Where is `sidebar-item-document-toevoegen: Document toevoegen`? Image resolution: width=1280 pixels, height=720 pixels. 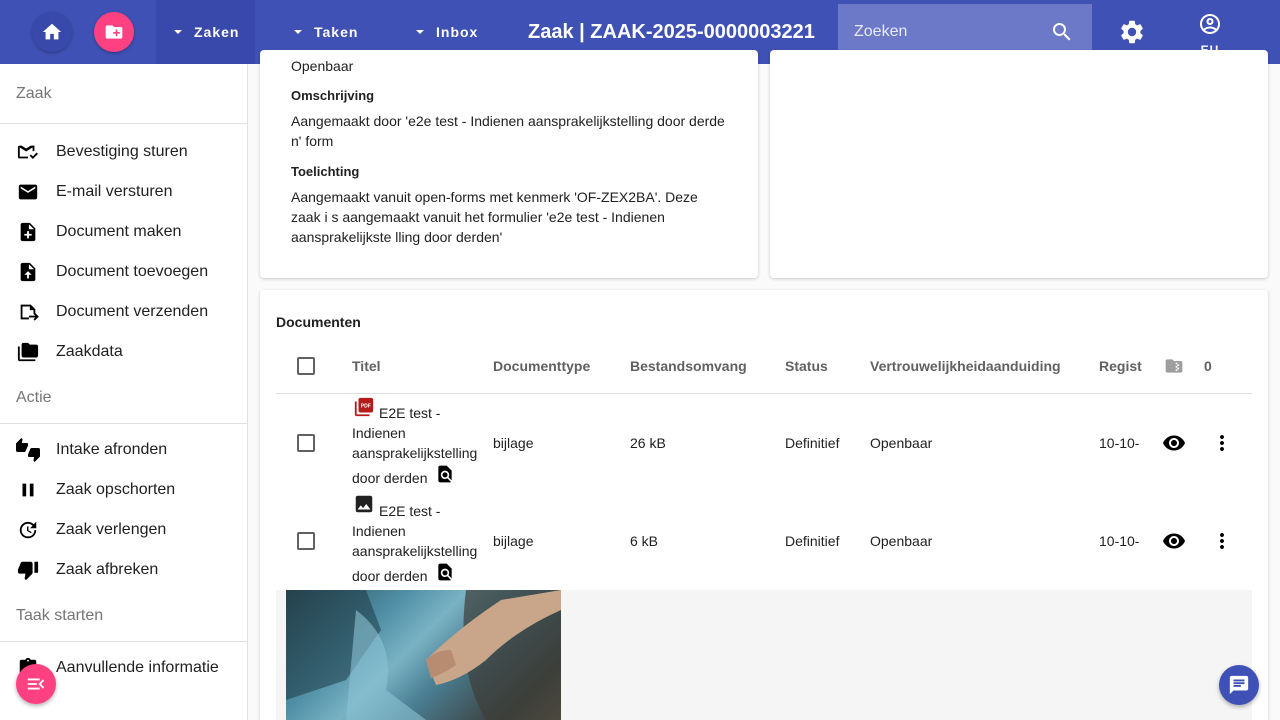 sidebar-item-document-toevoegen: Document toevoegen is located at coordinates (123, 272).